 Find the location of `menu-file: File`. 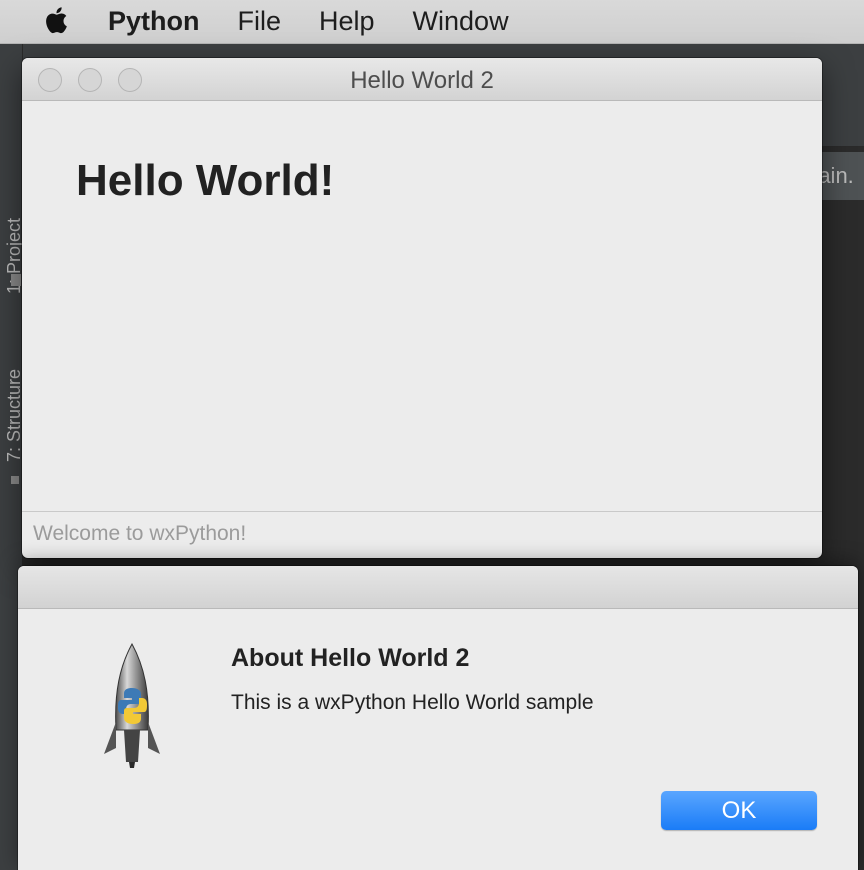

menu-file: File is located at coordinates (260, 21).